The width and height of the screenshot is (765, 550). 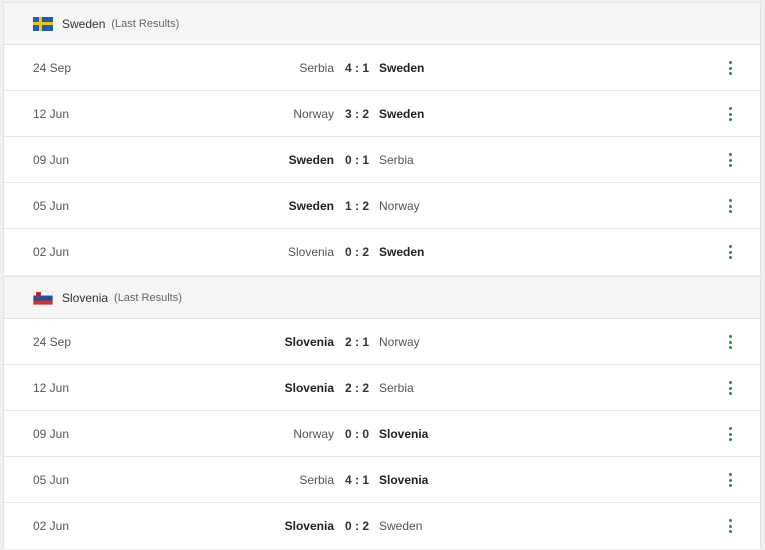 What do you see at coordinates (43, 23) in the screenshot?
I see `sweden-flag-icon` at bounding box center [43, 23].